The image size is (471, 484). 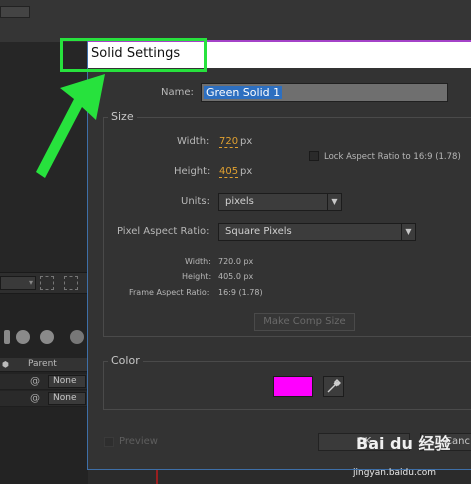 What do you see at coordinates (403, 443) in the screenshot?
I see `watermark-logo: Bai du 经验` at bounding box center [403, 443].